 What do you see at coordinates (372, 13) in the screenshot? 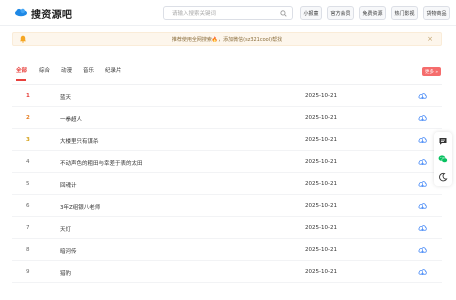
I see `nav-button-free-resources: 免费资源` at bounding box center [372, 13].